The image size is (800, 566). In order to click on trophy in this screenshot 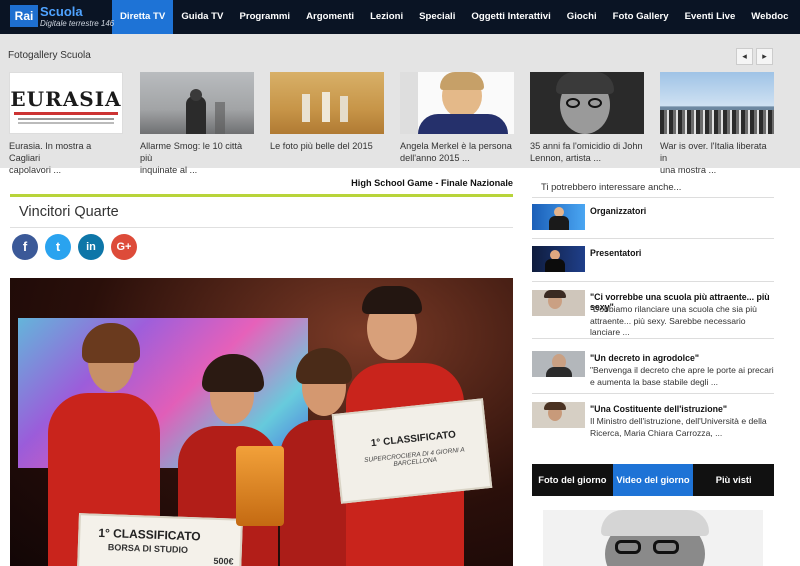, I will do `click(260, 486)`.